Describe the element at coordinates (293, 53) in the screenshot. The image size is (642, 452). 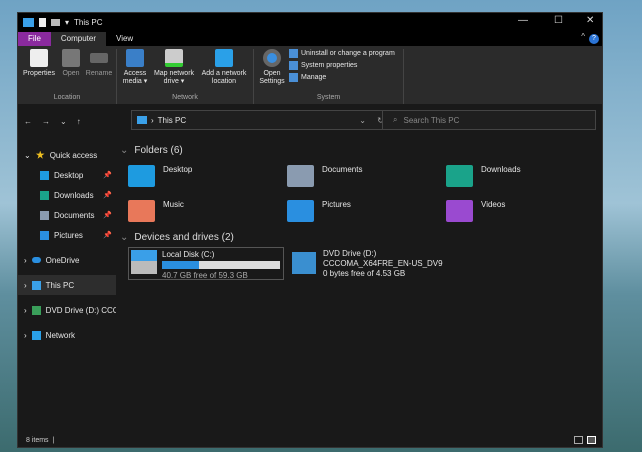
I see `uninstall-icon` at that location.